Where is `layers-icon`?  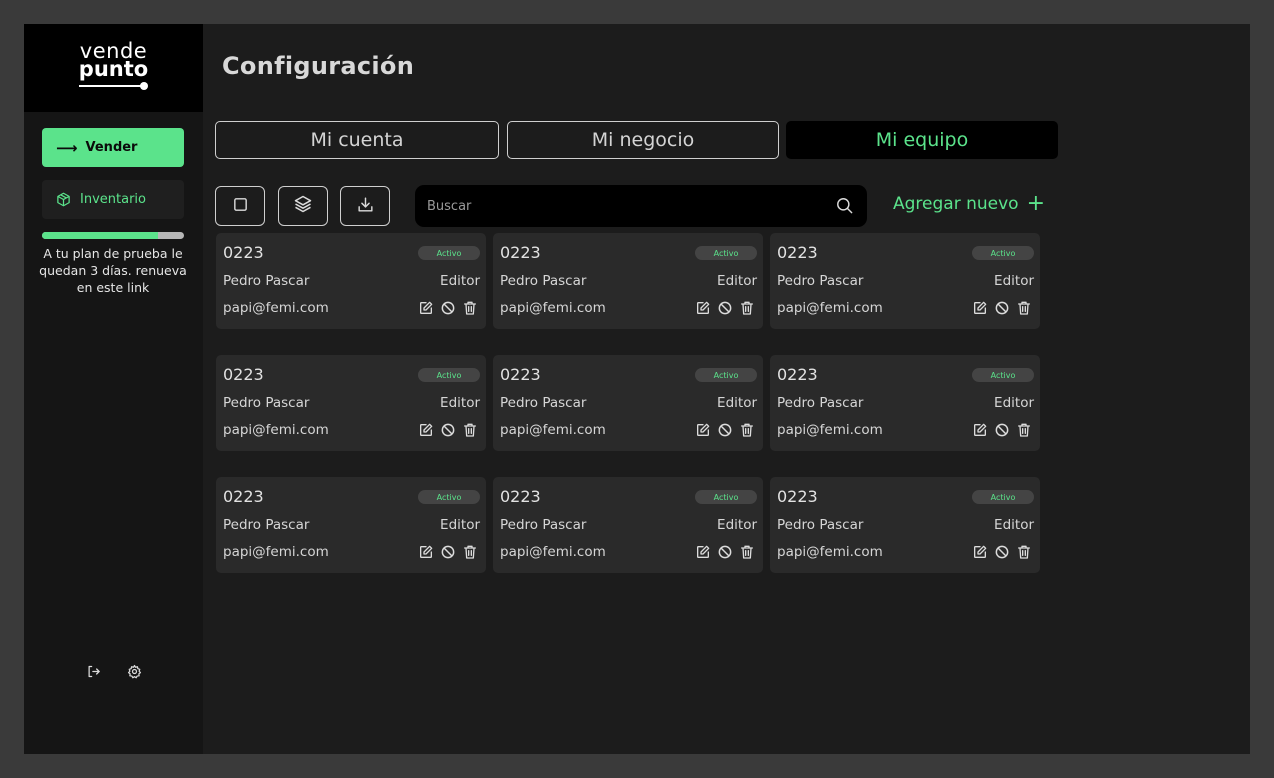 layers-icon is located at coordinates (303, 206).